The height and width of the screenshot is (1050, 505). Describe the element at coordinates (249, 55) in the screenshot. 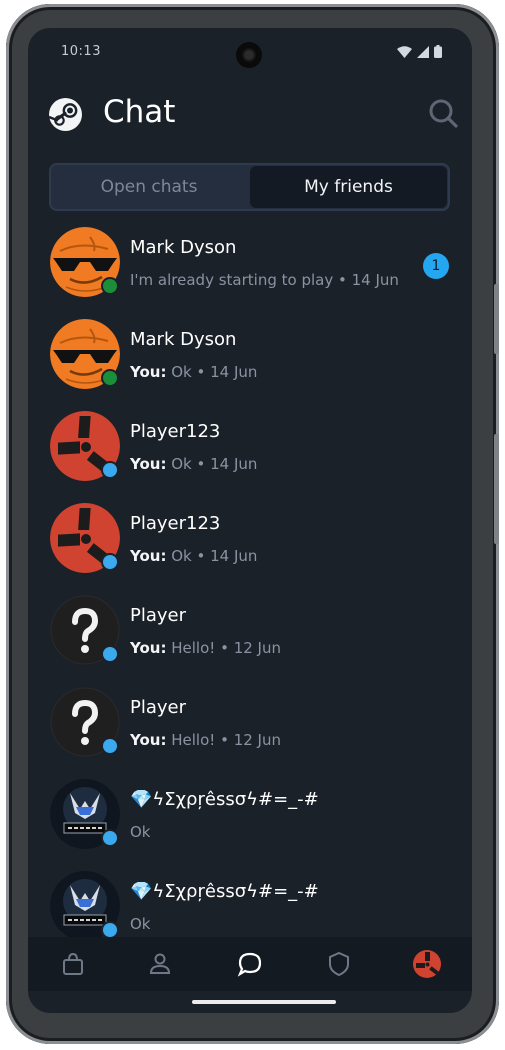

I see `front-camera` at that location.